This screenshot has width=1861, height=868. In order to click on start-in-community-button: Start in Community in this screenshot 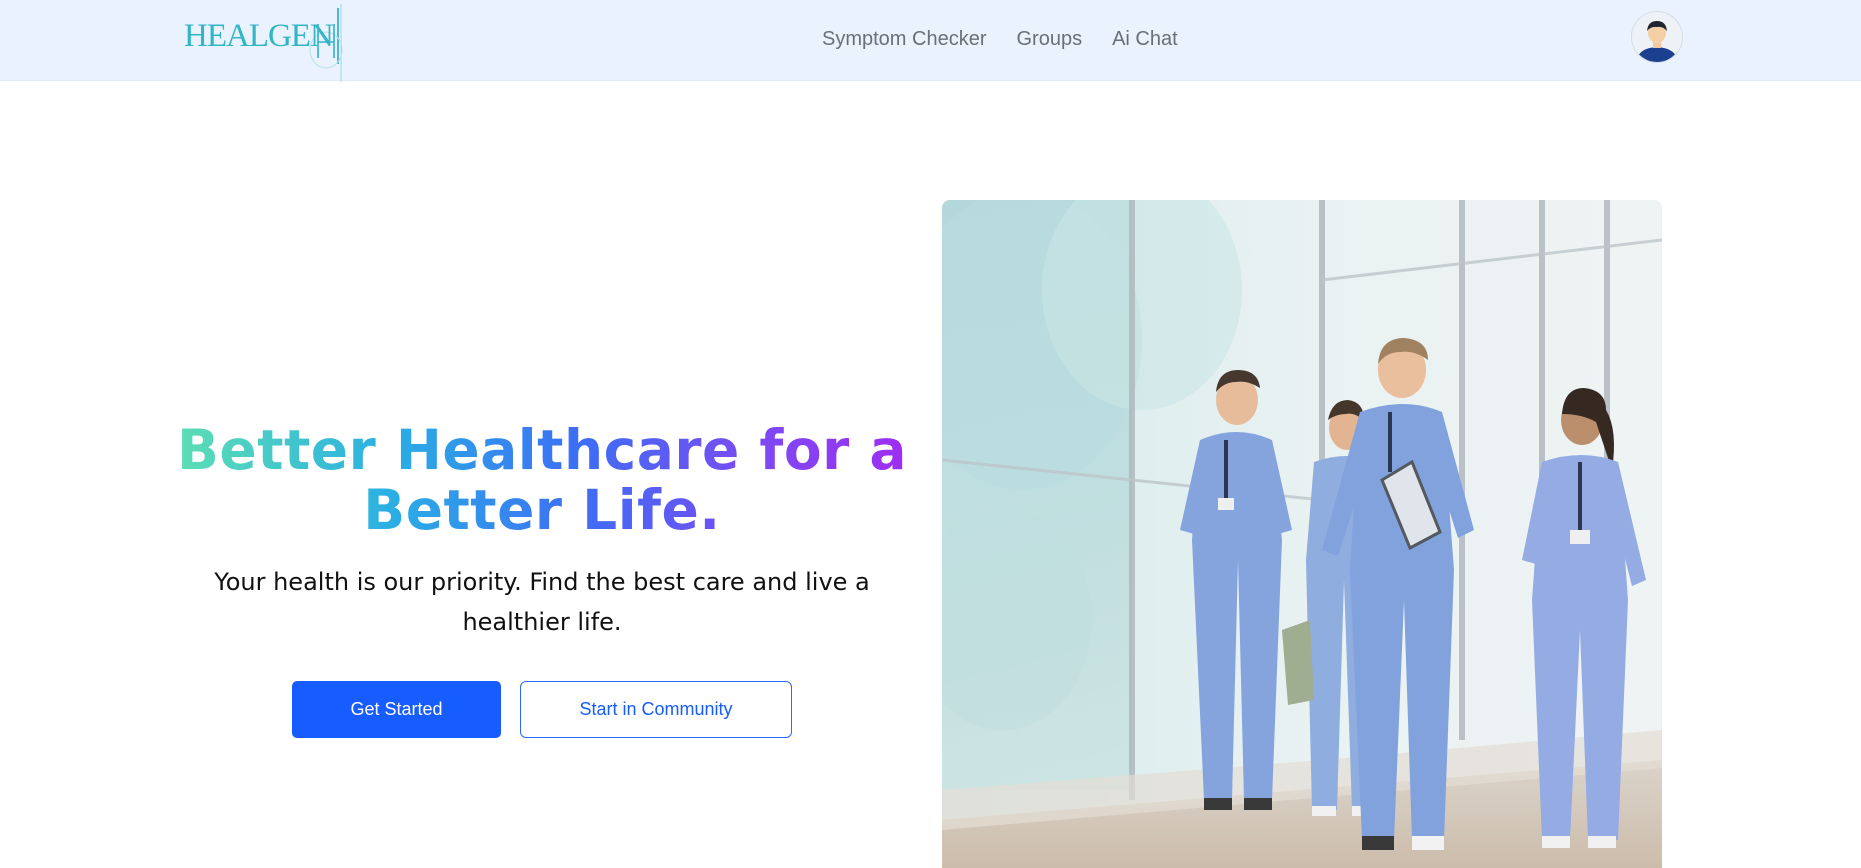, I will do `click(656, 709)`.